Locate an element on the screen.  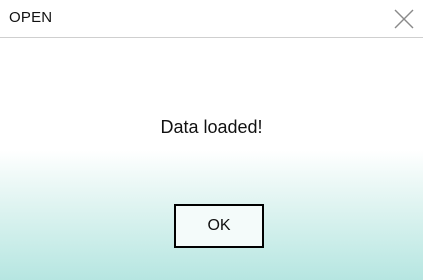
close-icon is located at coordinates (404, 19).